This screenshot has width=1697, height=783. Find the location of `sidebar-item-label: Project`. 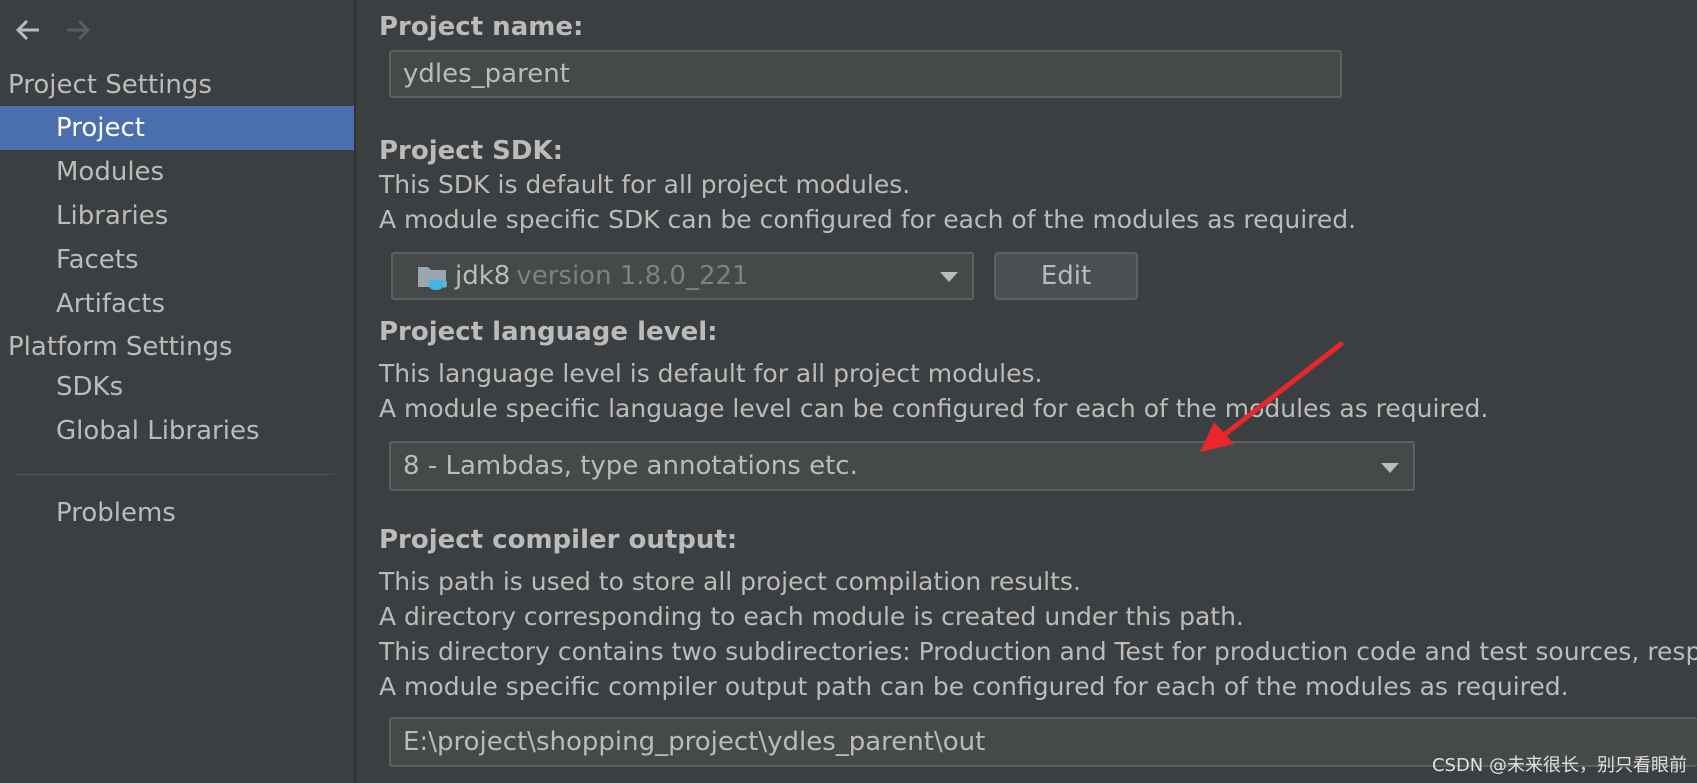

sidebar-item-label: Project is located at coordinates (100, 128).